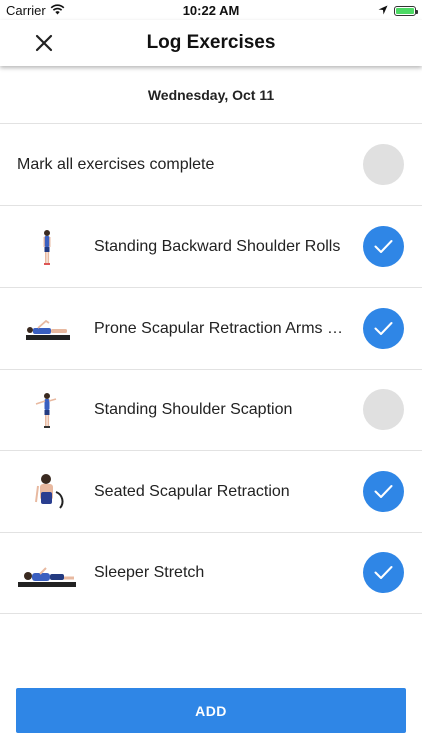 The image size is (422, 750). What do you see at coordinates (193, 409) in the screenshot?
I see `exercise-name: Standing Shoulder Scaption` at bounding box center [193, 409].